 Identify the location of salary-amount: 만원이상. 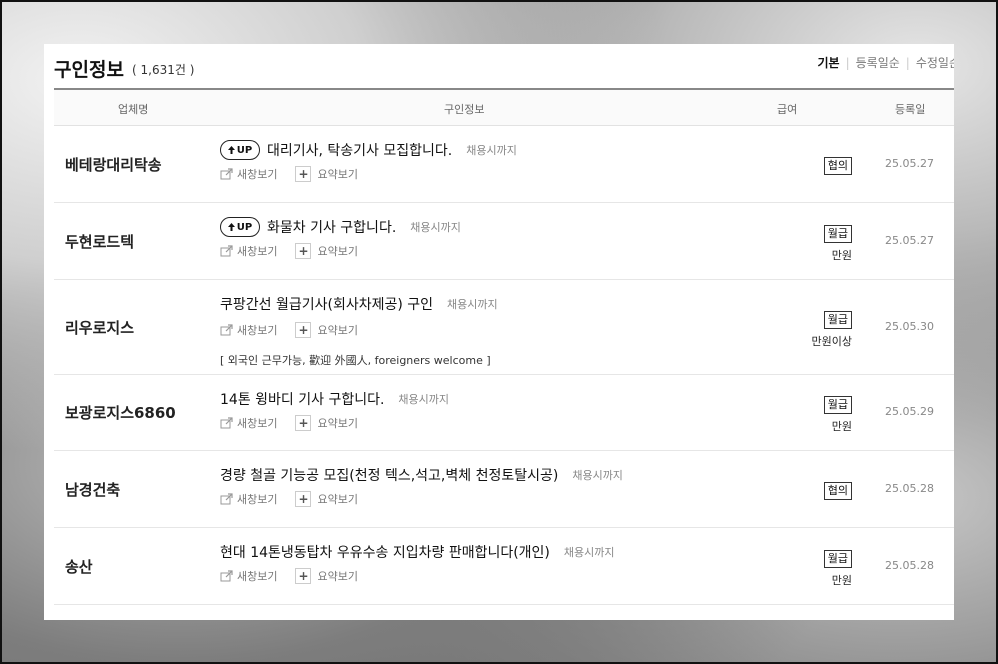
(831, 341).